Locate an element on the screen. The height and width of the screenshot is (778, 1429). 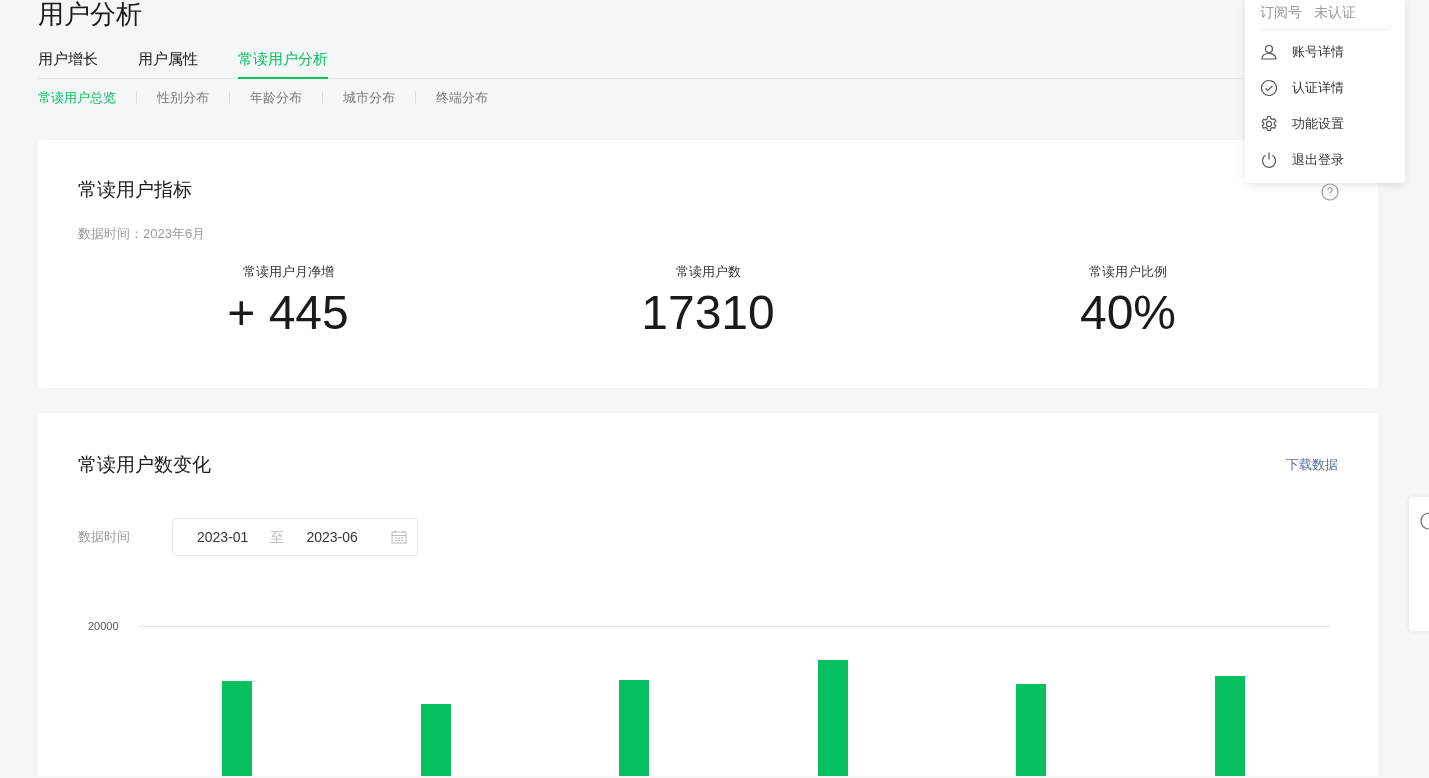
calendar-icon is located at coordinates (399, 537).